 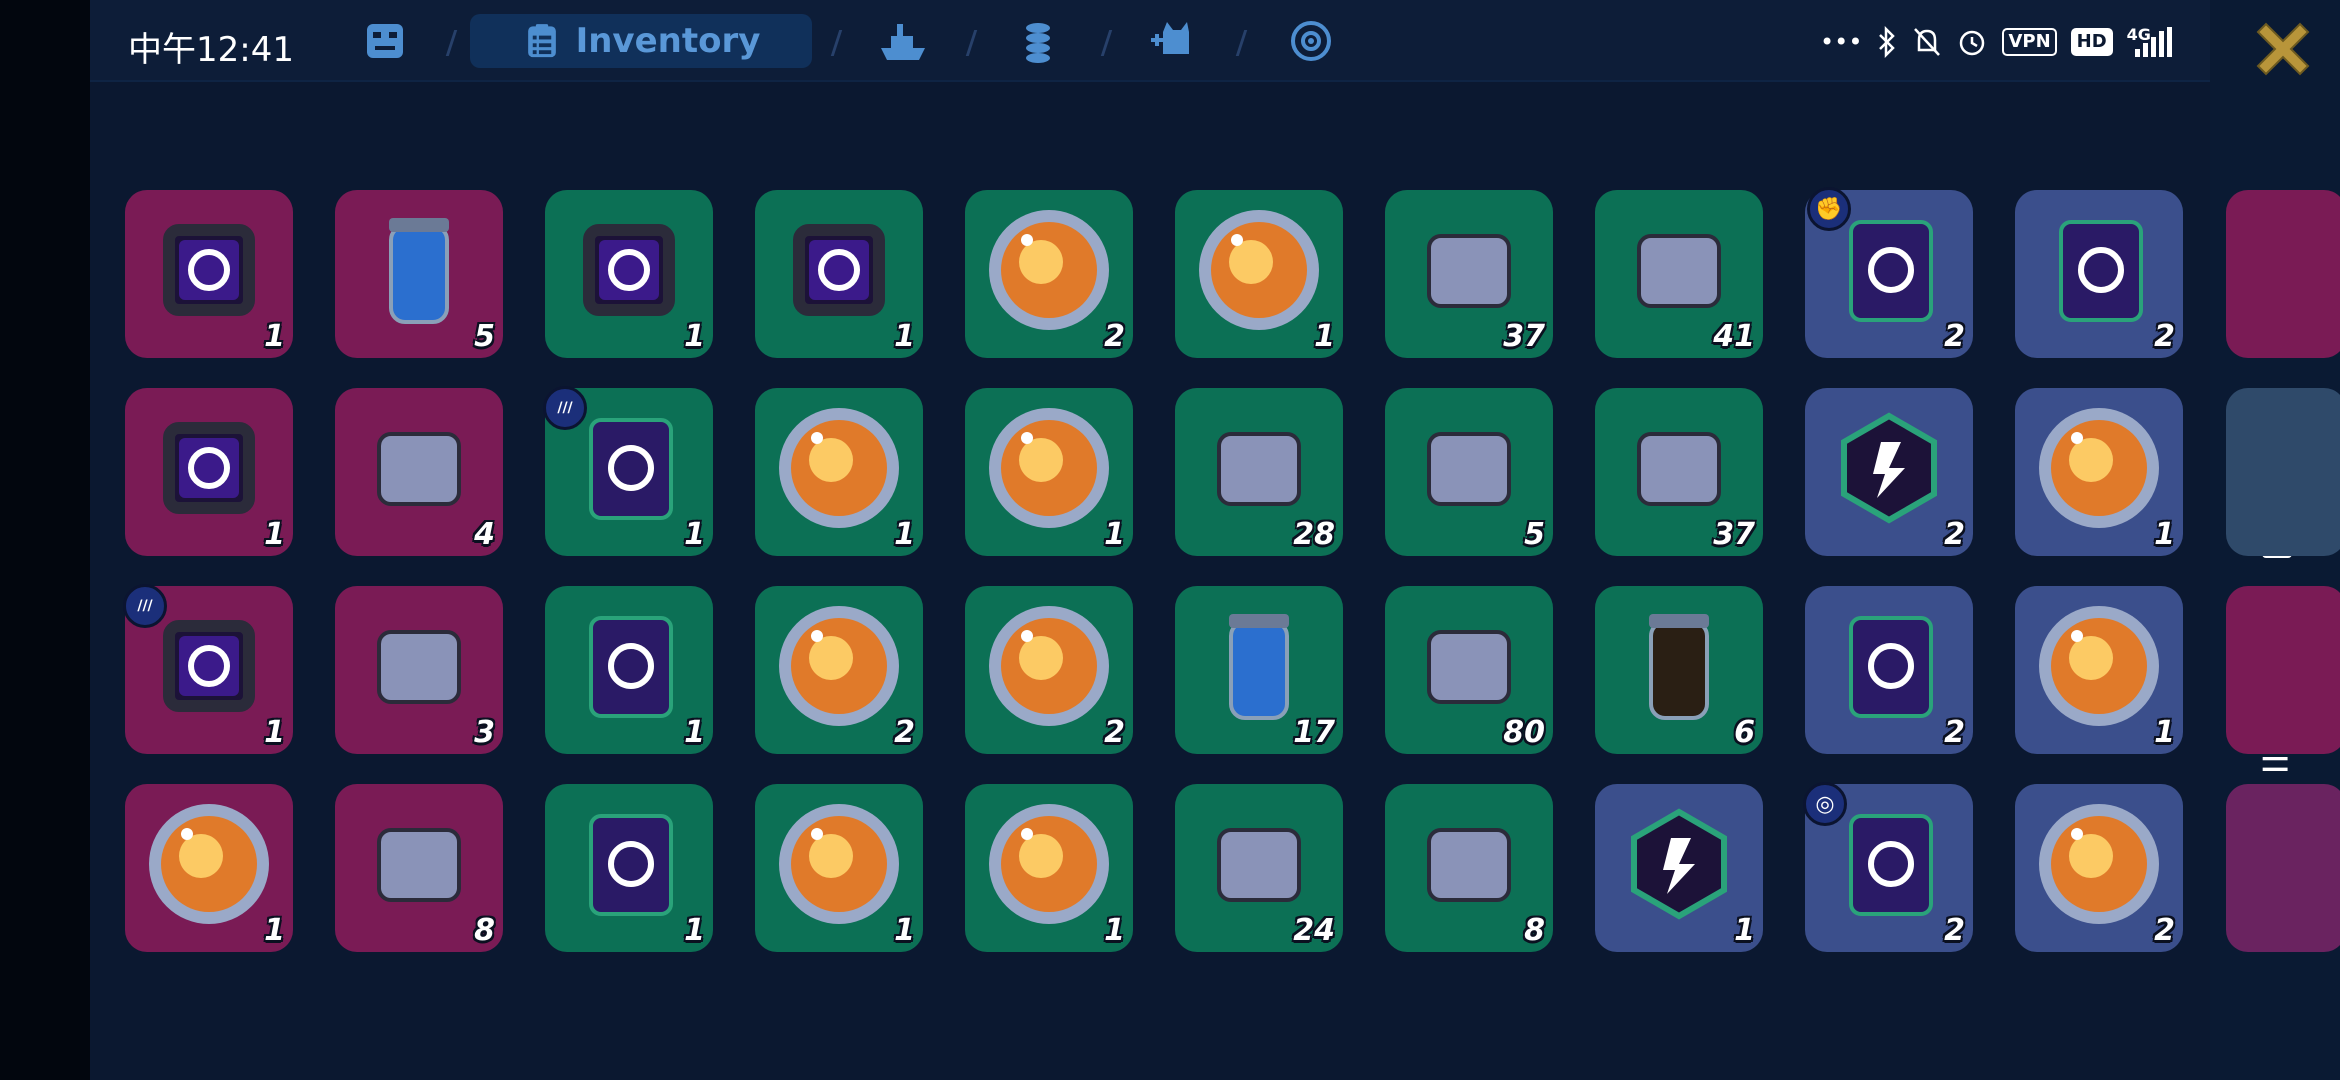 What do you see at coordinates (385, 41) in the screenshot?
I see `tab-bot` at bounding box center [385, 41].